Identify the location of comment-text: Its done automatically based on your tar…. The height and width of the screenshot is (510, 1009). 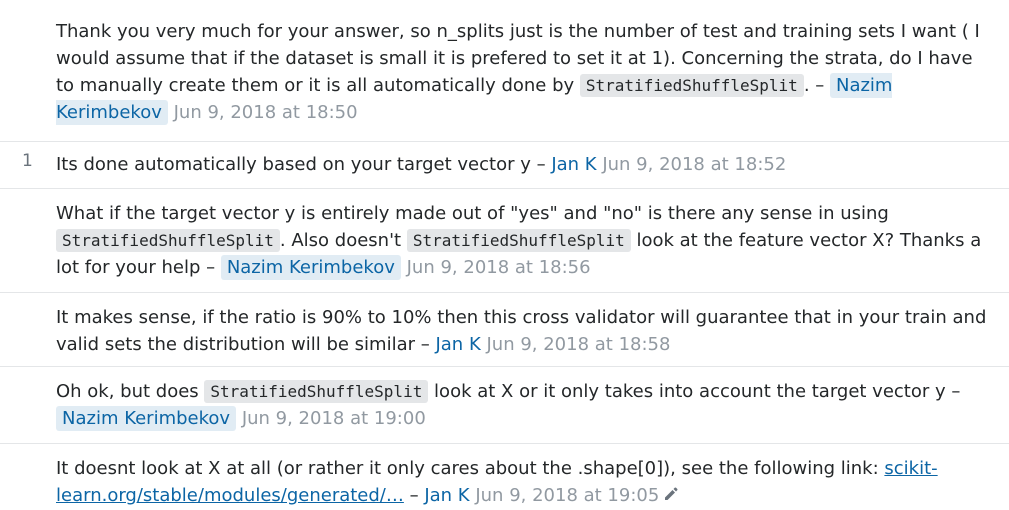
(304, 164).